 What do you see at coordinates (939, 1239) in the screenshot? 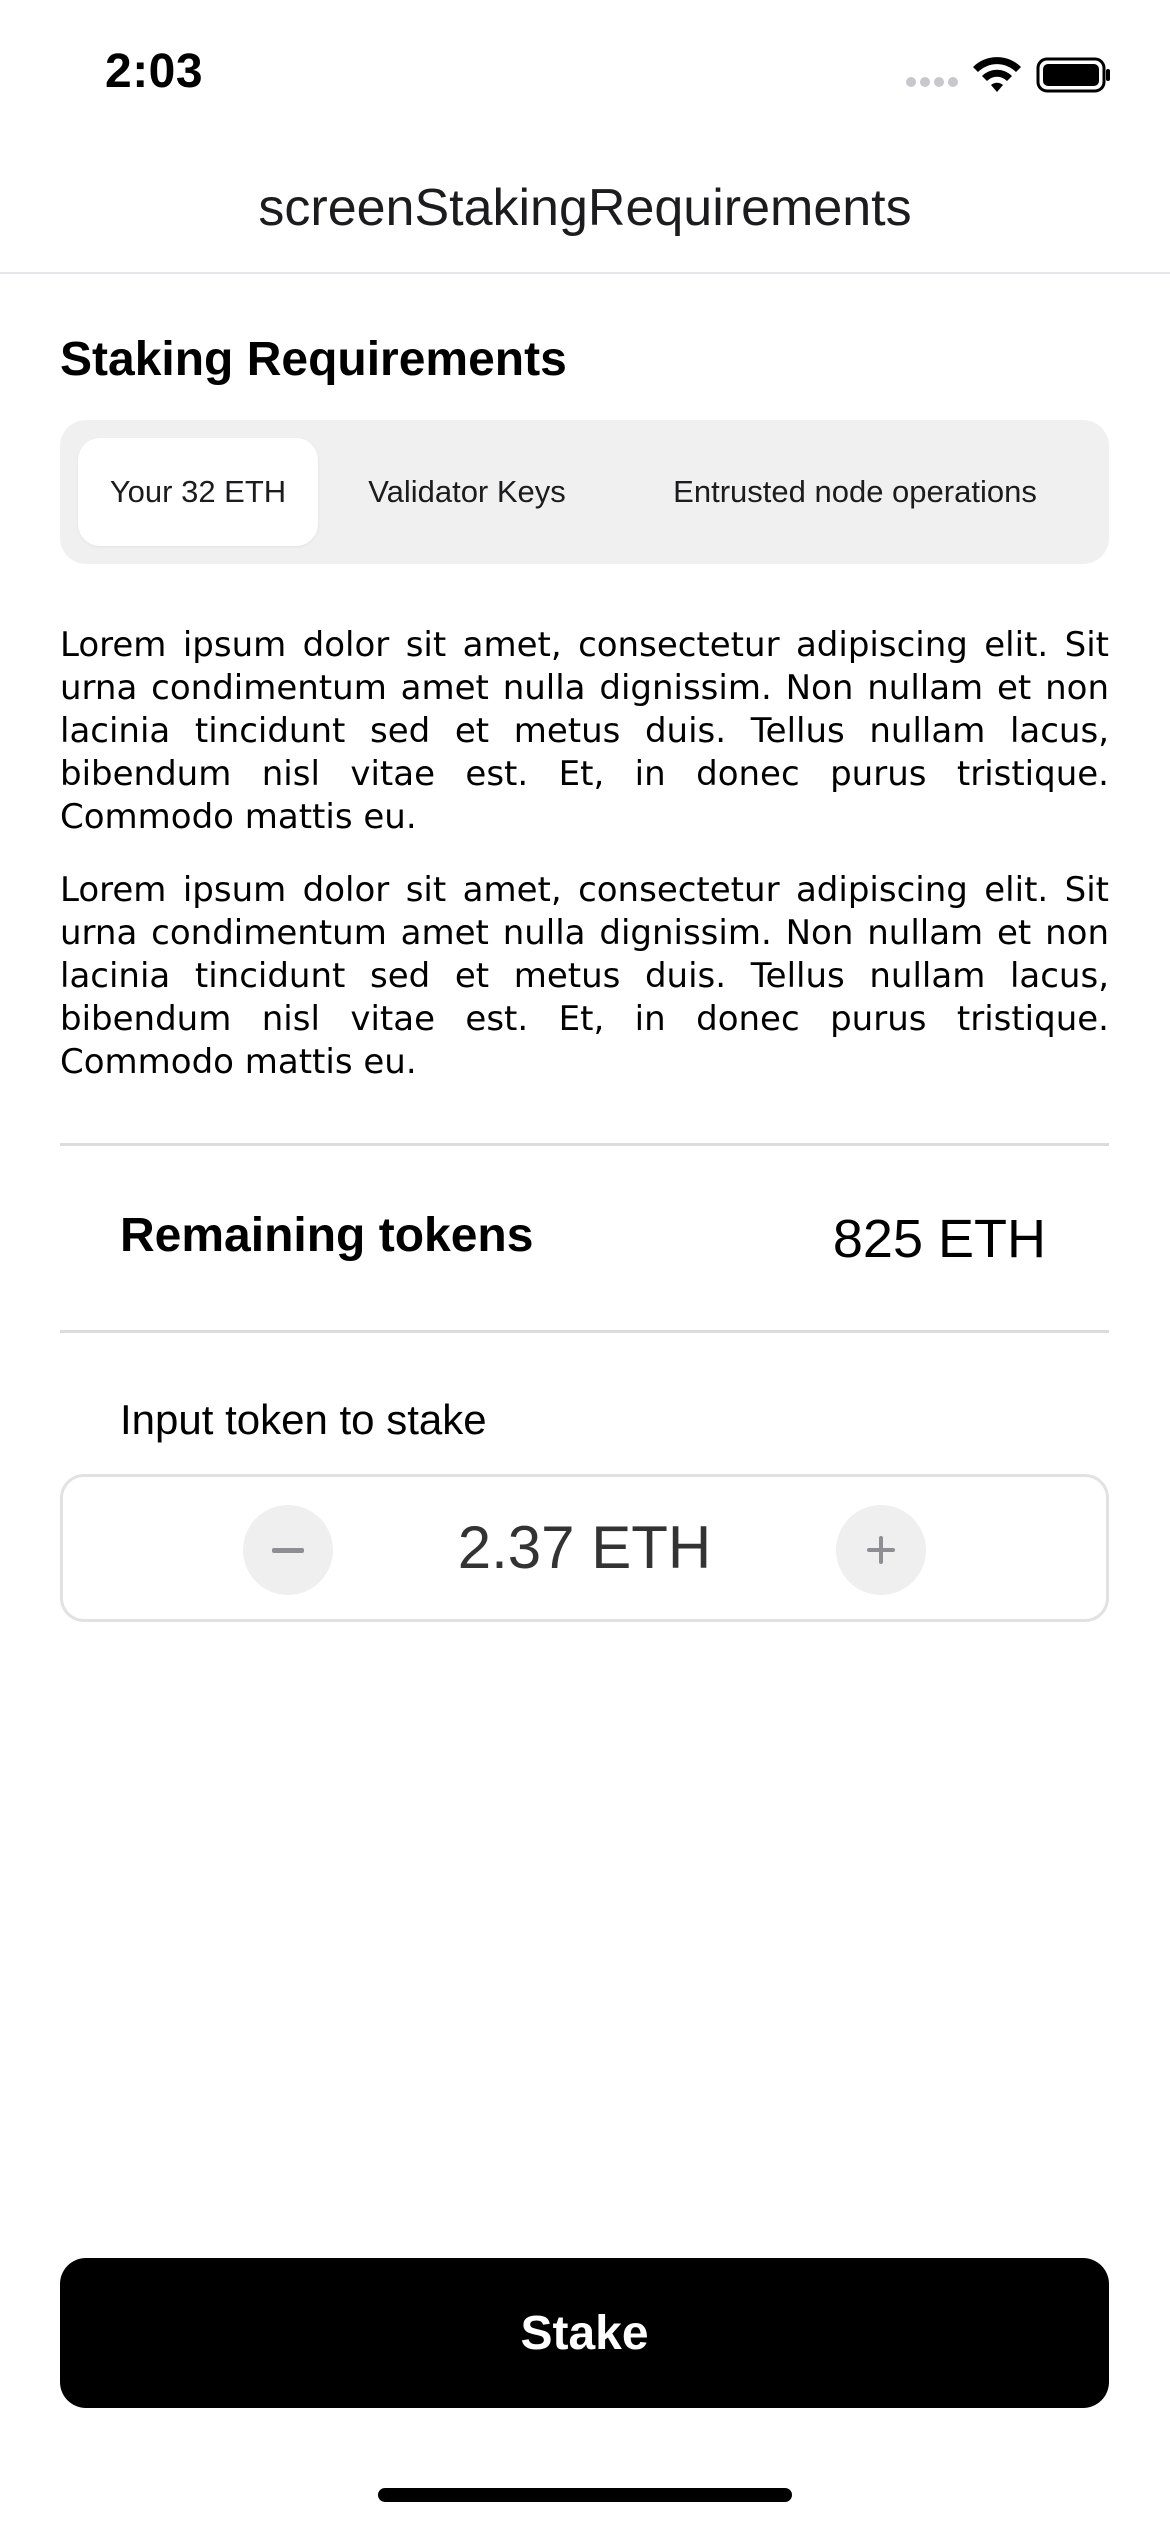
I see `remaining-tokens-value: 825 ETH` at bounding box center [939, 1239].